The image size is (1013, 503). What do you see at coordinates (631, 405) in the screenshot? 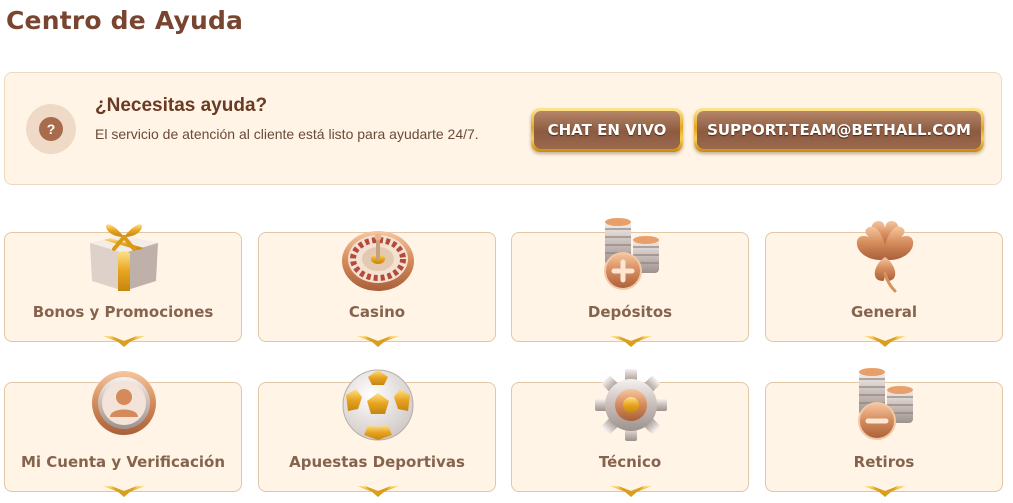
I see `gear-icon` at bounding box center [631, 405].